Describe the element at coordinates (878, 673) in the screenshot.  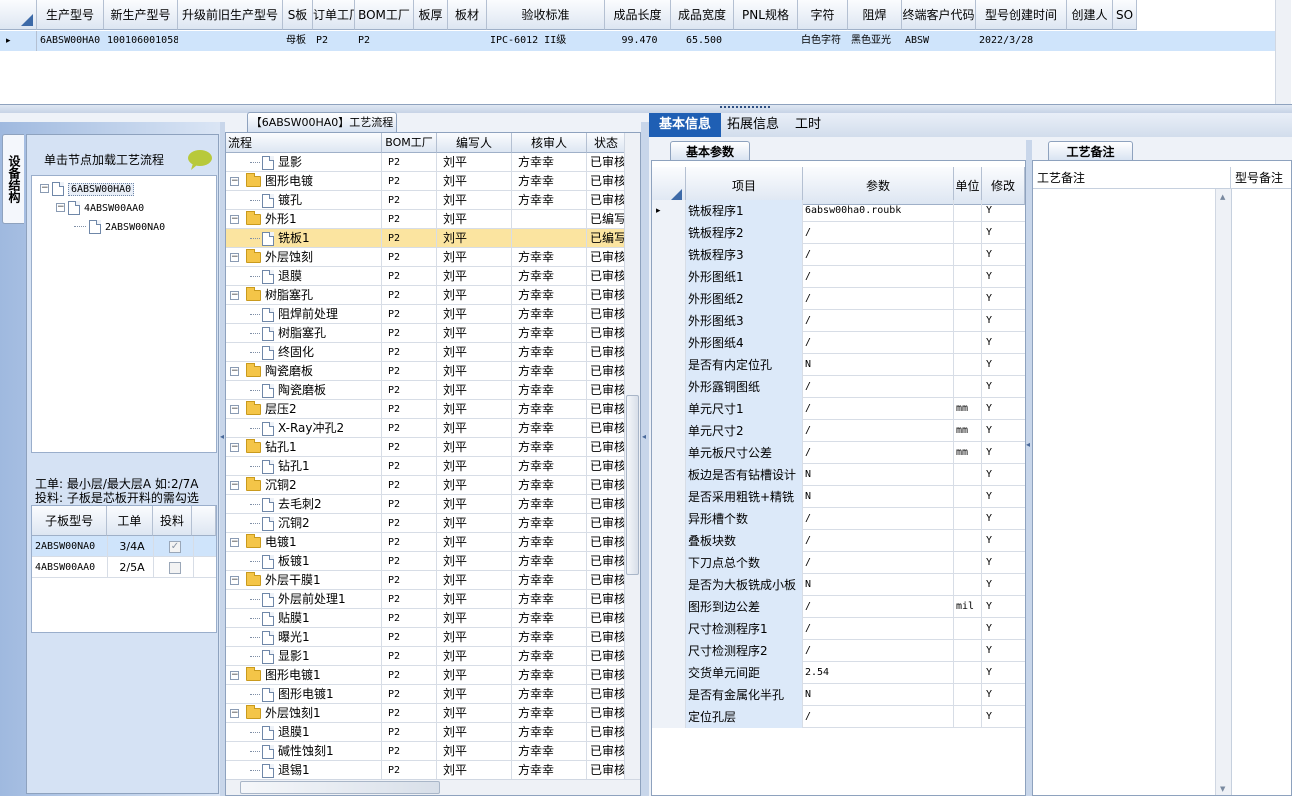
I see `param-value-cell: 2.54` at that location.